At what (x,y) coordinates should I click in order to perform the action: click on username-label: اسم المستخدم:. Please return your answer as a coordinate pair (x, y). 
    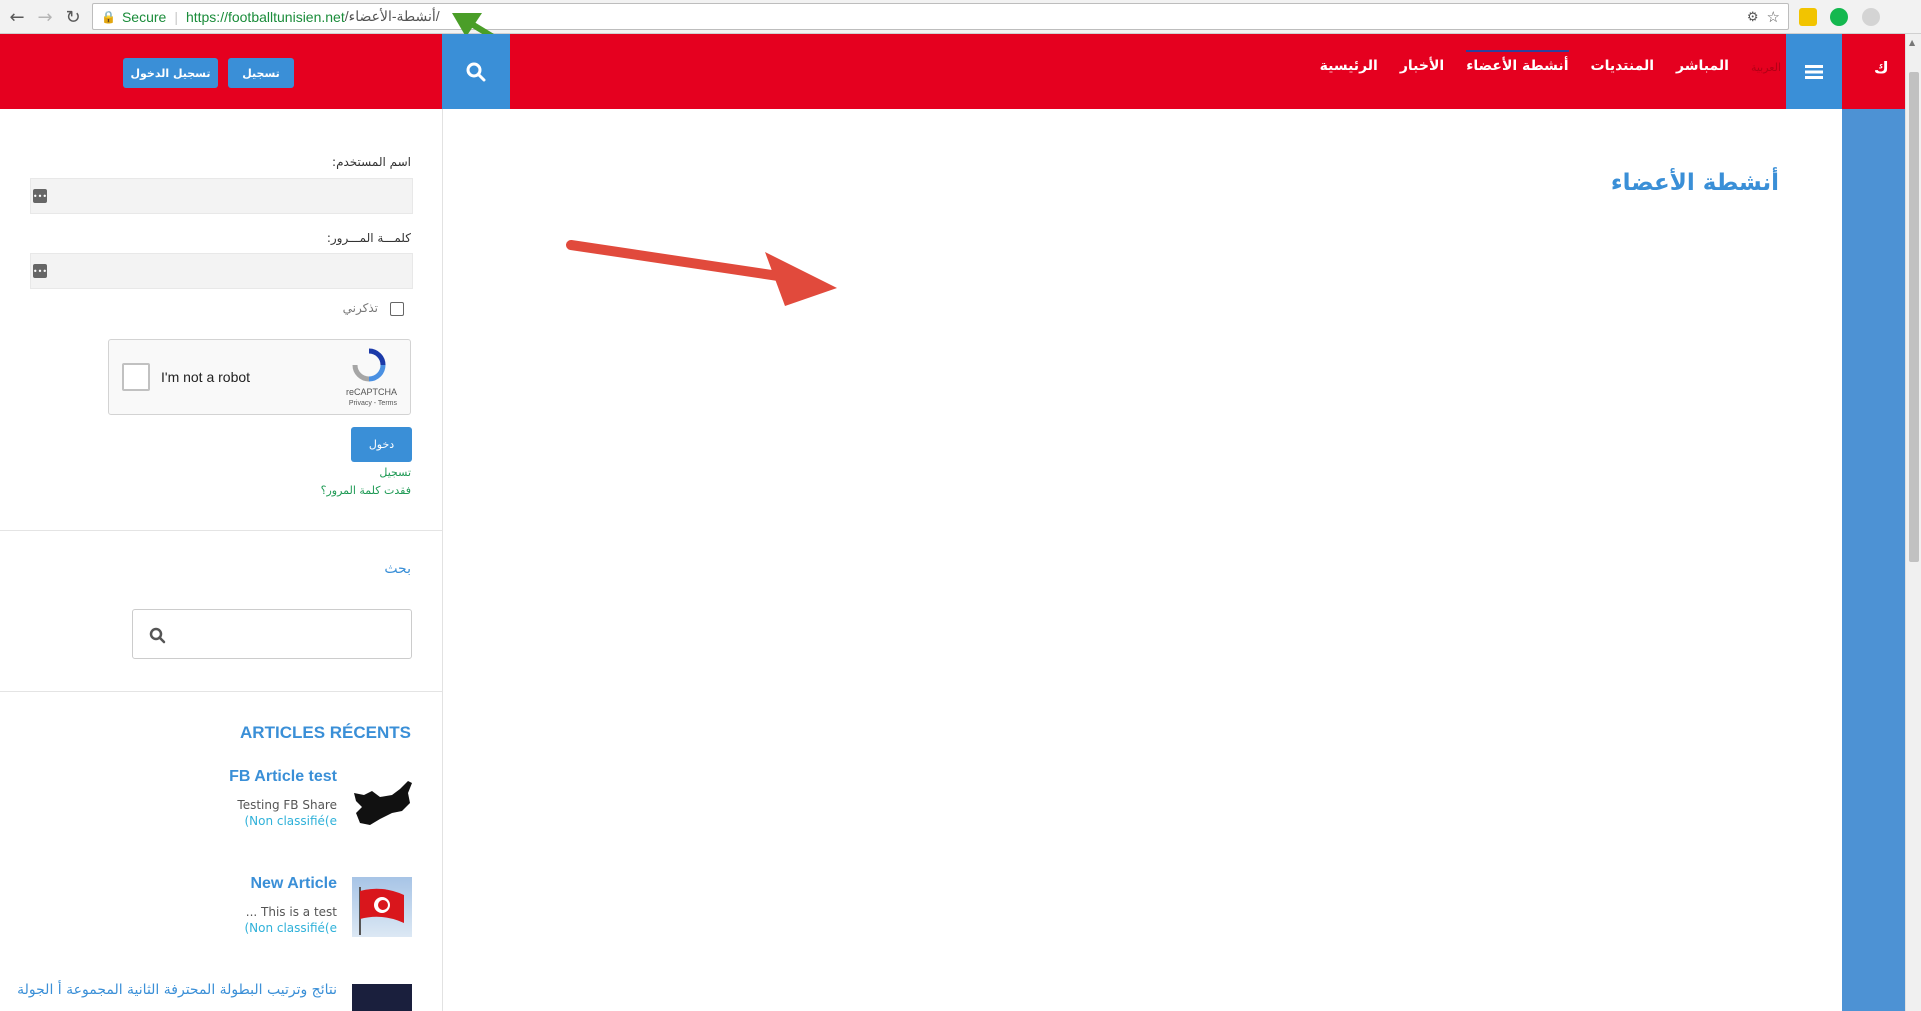
    Looking at the image, I should click on (371, 162).